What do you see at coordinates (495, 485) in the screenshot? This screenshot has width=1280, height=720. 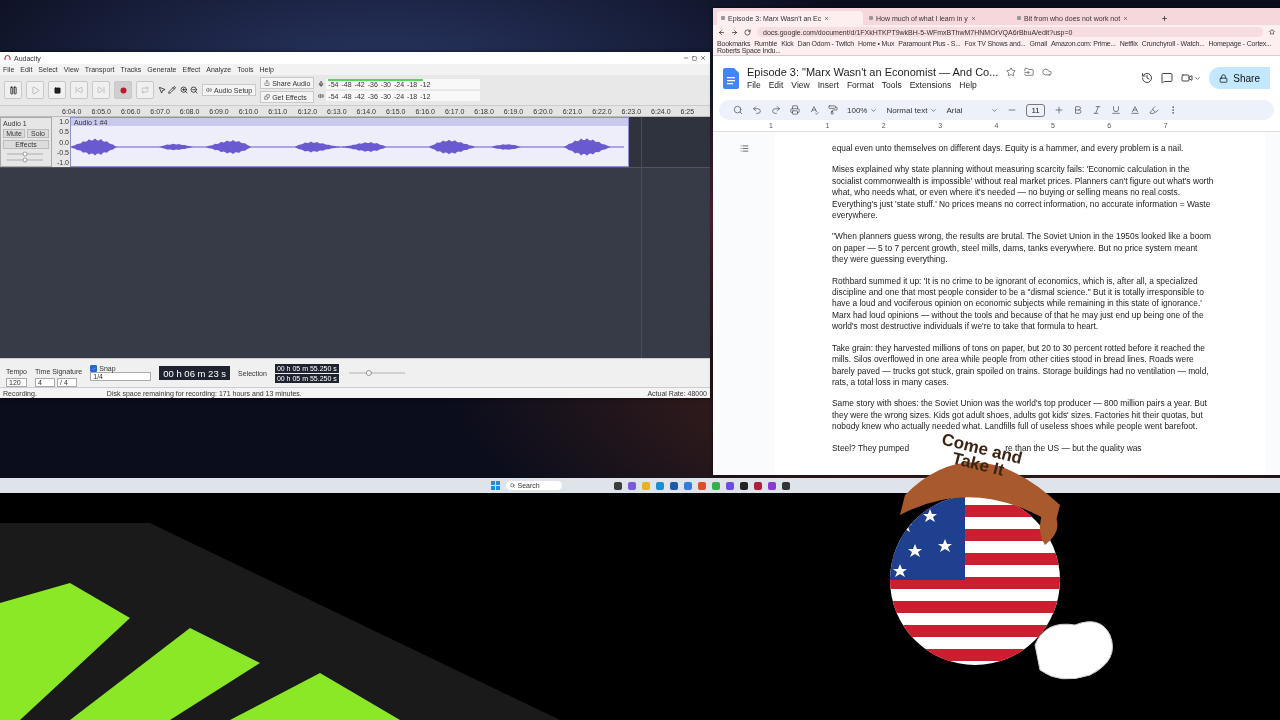 I see `windows-start-icon` at bounding box center [495, 485].